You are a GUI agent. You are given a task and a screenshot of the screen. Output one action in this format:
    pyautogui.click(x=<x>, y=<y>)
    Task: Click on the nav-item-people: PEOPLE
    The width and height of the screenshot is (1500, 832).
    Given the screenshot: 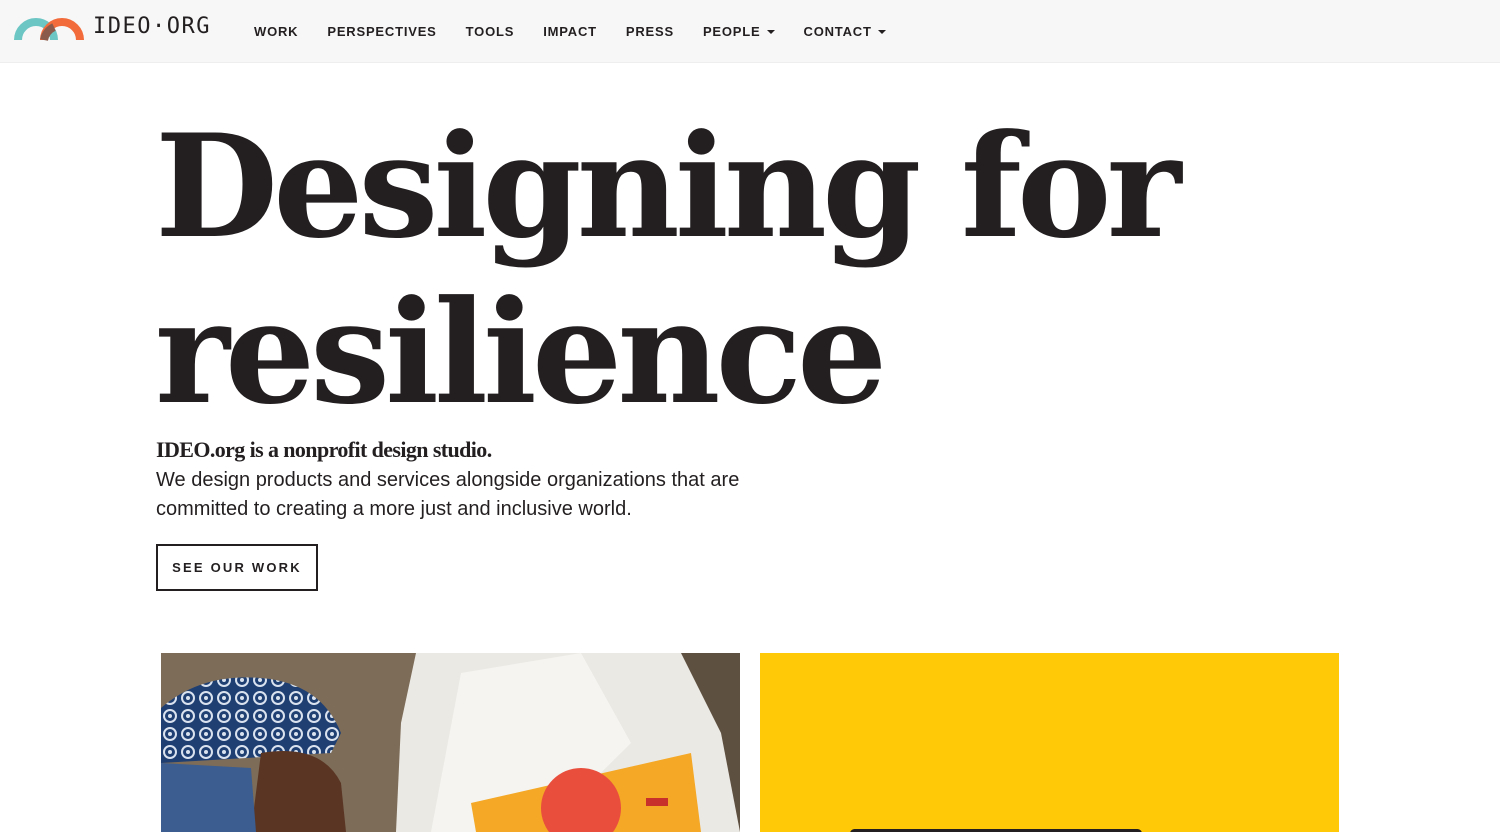 What is the action you would take?
    pyautogui.click(x=739, y=32)
    